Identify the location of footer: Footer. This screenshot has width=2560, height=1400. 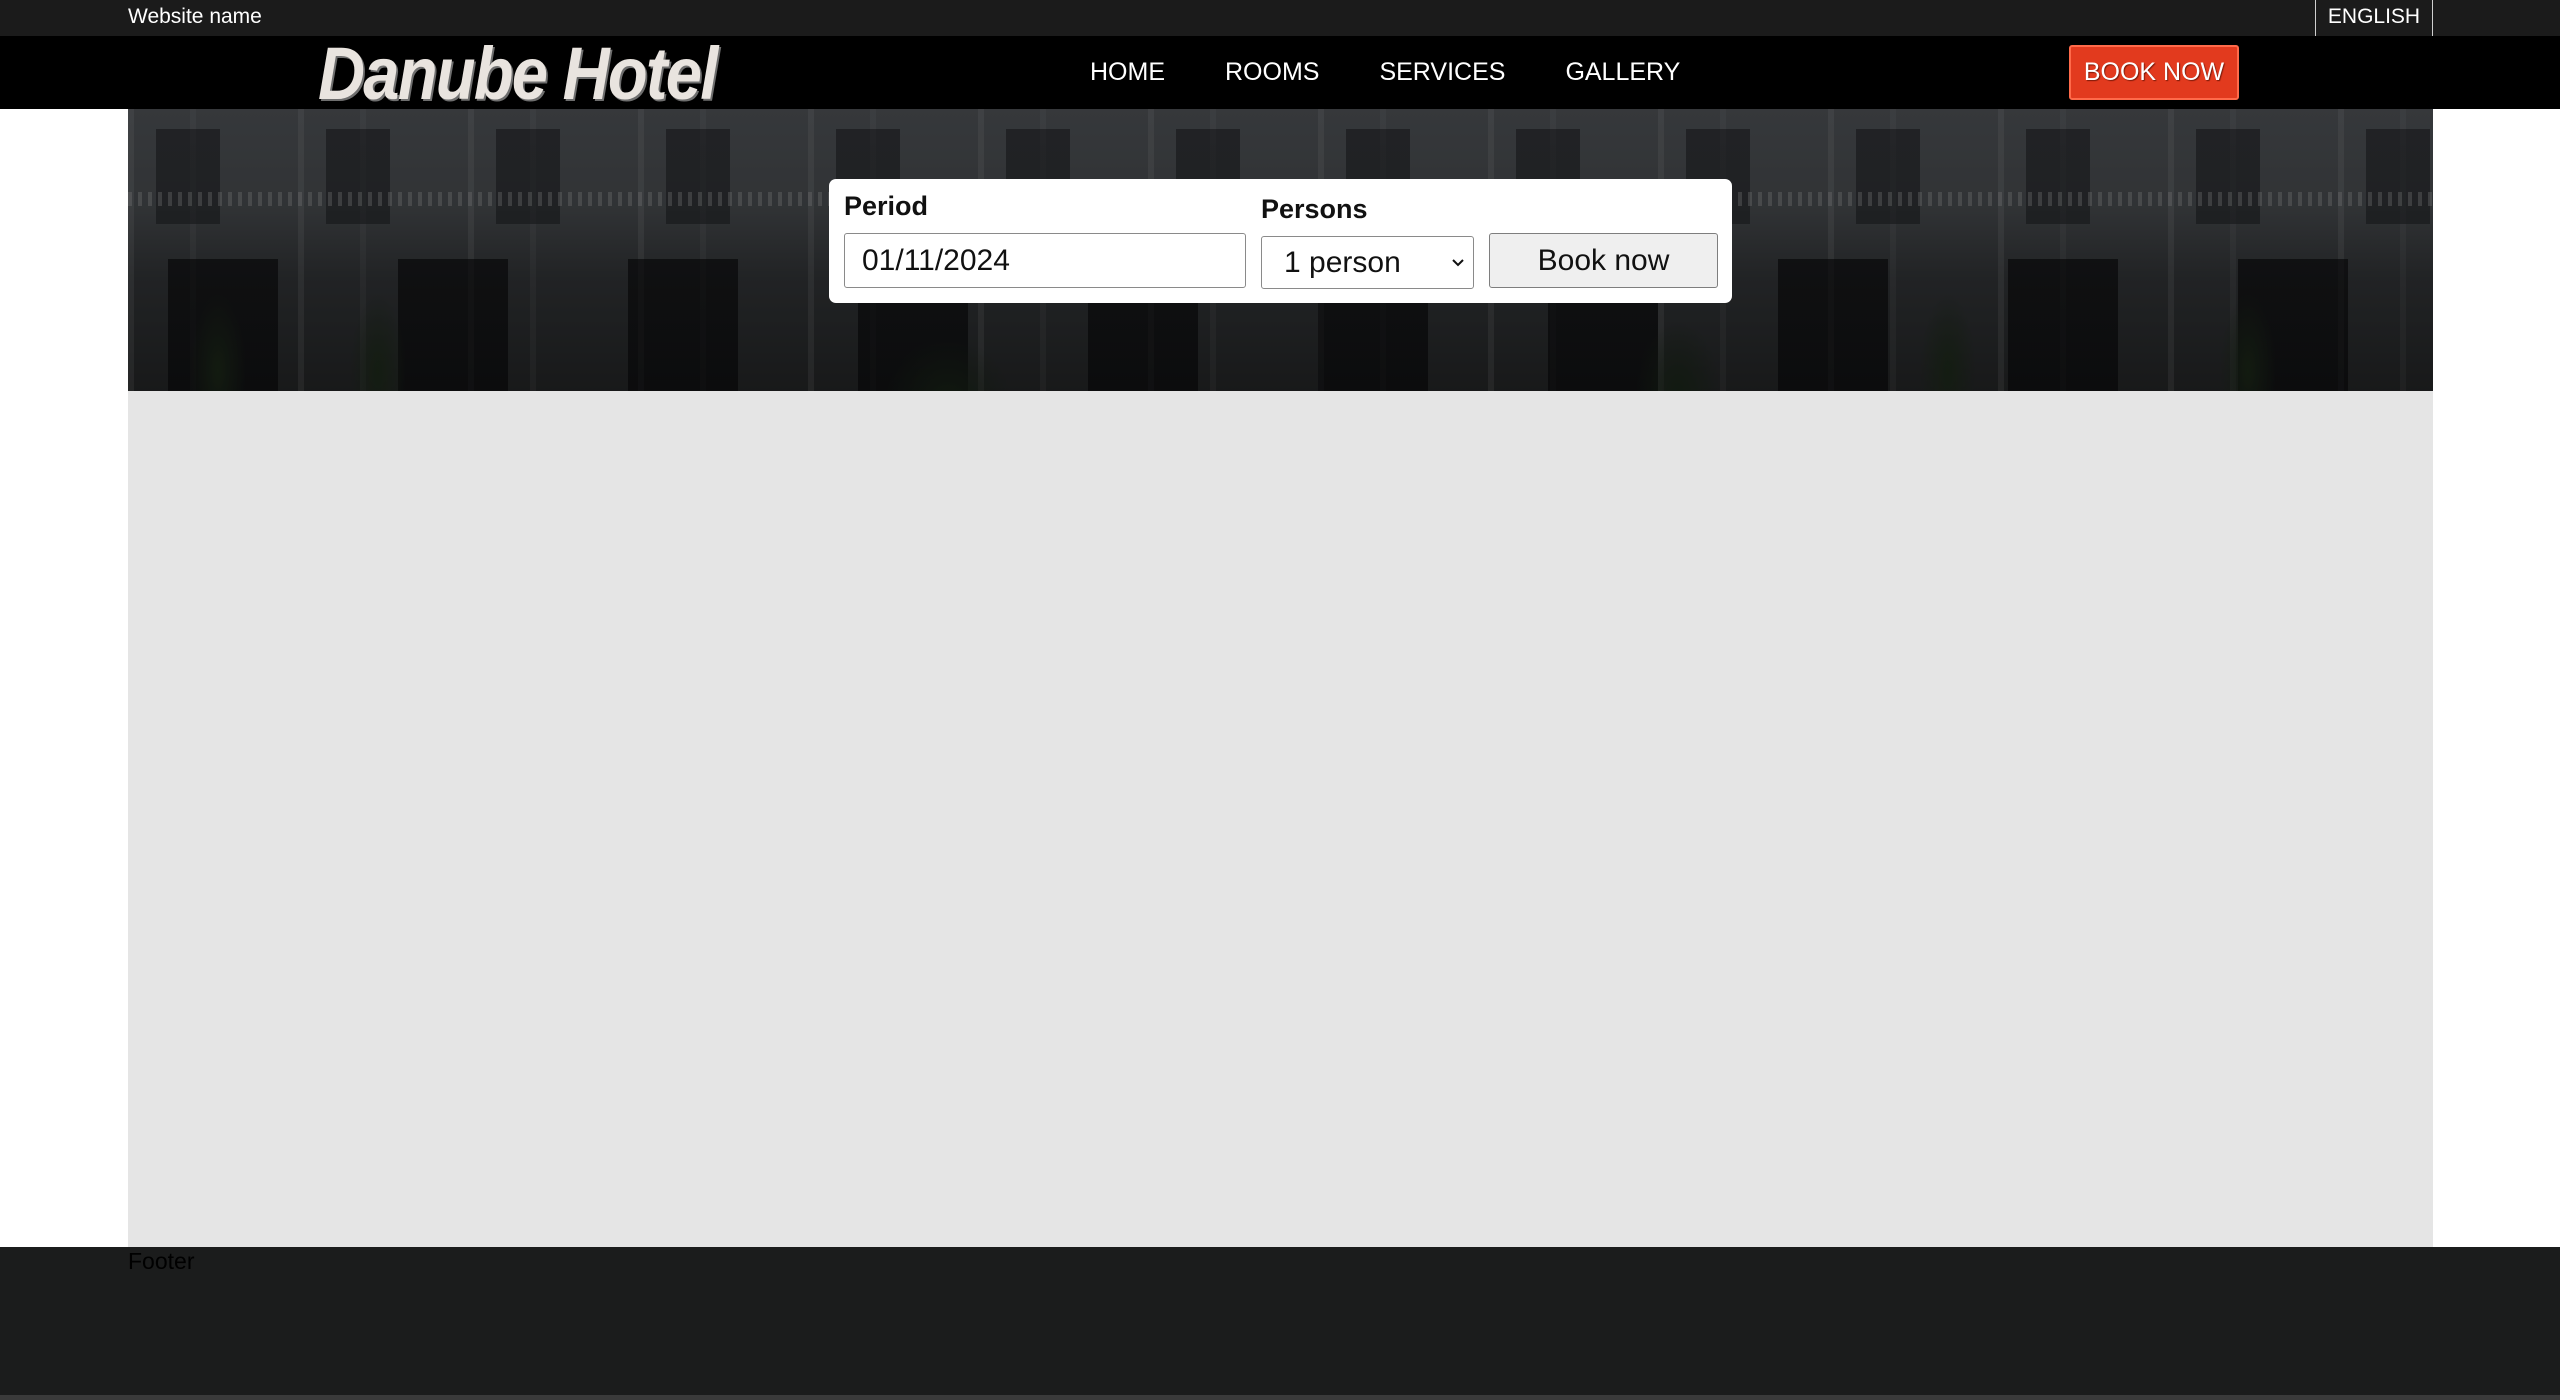
(1280, 1323).